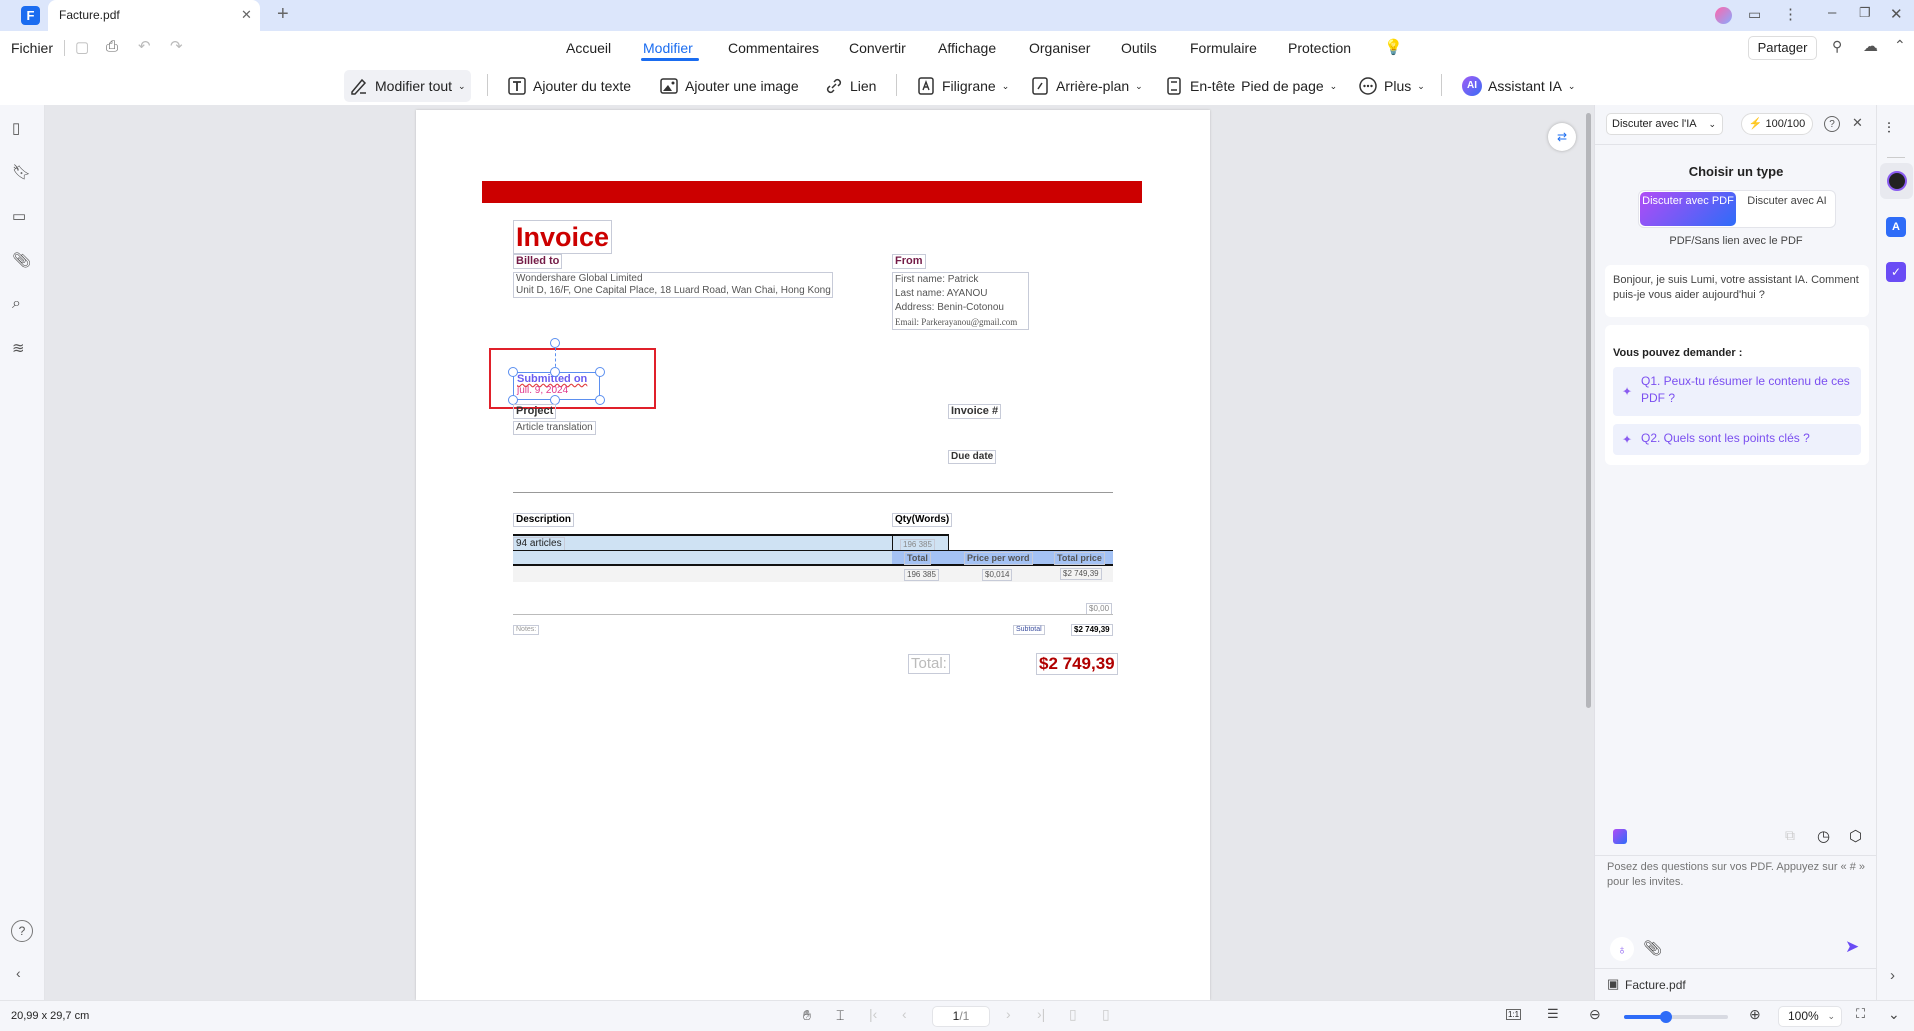 Image resolution: width=1914 pixels, height=1031 pixels. I want to click on scroll-down-icon: ⌄, so click(1894, 1014).